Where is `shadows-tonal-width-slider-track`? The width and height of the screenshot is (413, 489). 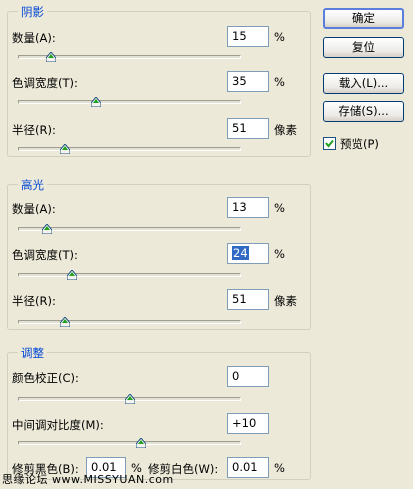
shadows-tonal-width-slider-track is located at coordinates (129, 102).